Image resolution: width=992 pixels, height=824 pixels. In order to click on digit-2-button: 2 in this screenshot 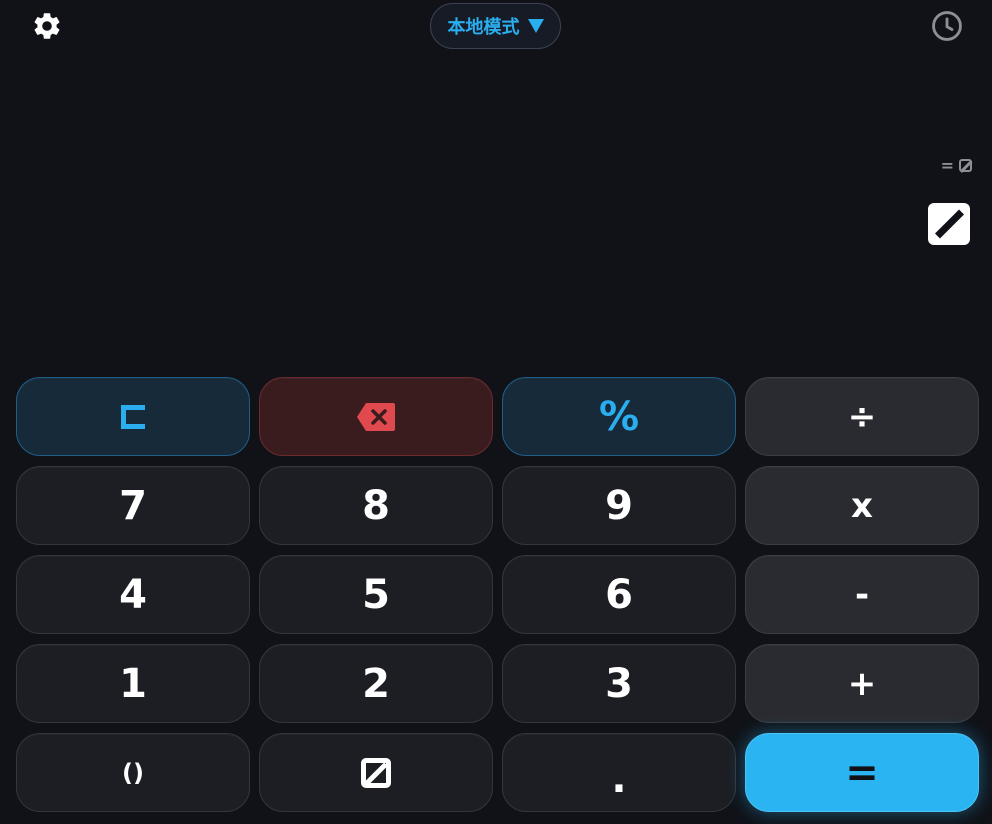, I will do `click(376, 683)`.